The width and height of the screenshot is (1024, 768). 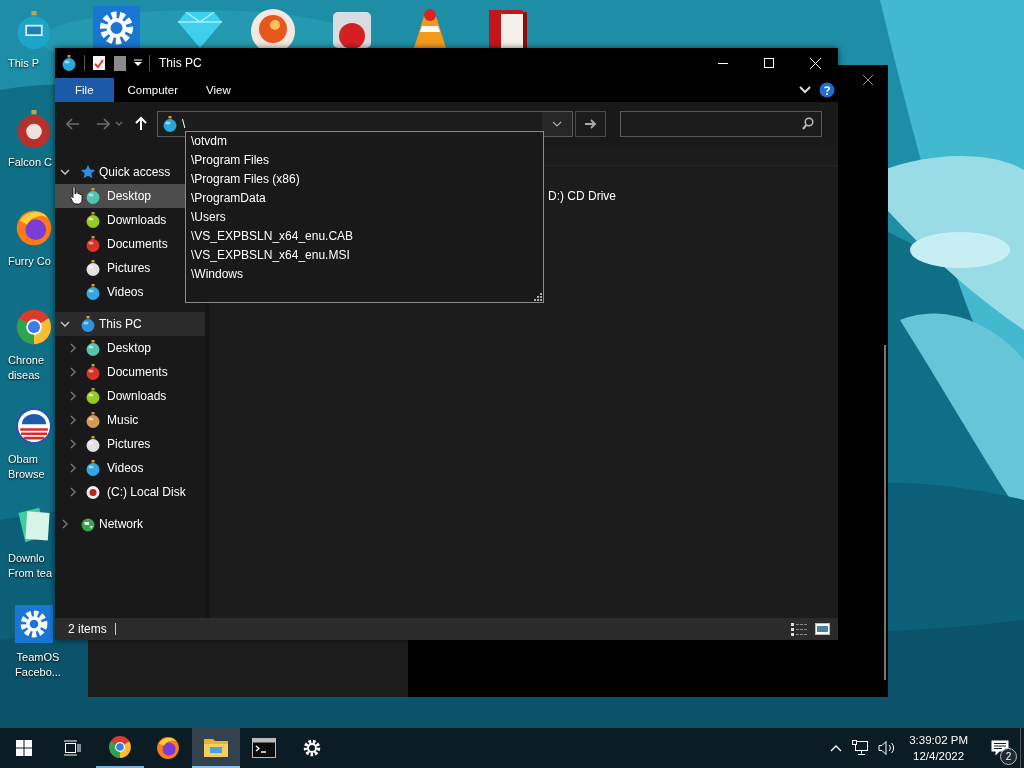 I want to click on icon-label: Falcon C, so click(x=30, y=162).